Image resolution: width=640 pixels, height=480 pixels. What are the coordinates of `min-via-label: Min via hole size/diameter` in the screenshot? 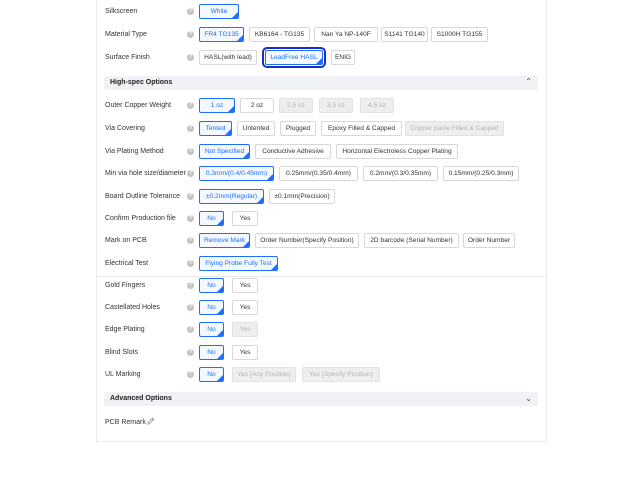 It's located at (145, 173).